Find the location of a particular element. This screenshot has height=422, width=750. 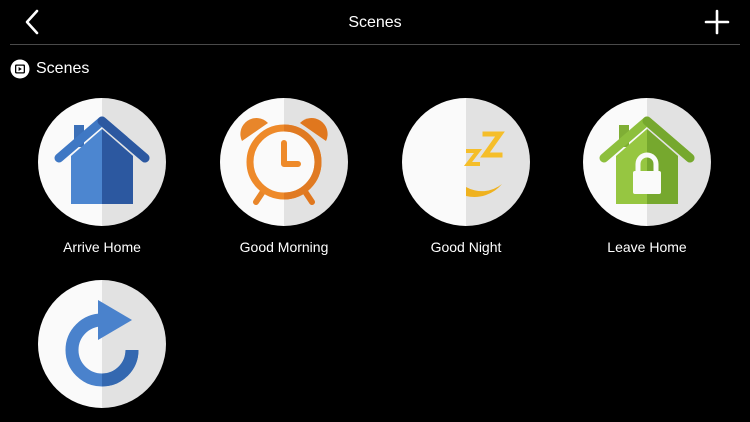

section-title: Scenes is located at coordinates (63, 68).